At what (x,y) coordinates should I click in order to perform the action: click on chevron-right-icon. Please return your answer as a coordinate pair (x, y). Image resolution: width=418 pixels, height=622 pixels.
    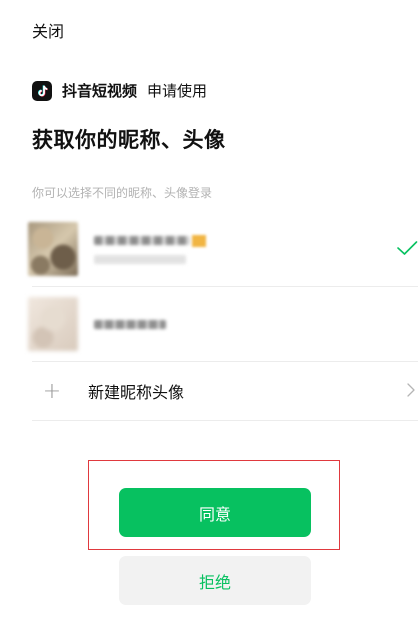
    Looking at the image, I should click on (411, 390).